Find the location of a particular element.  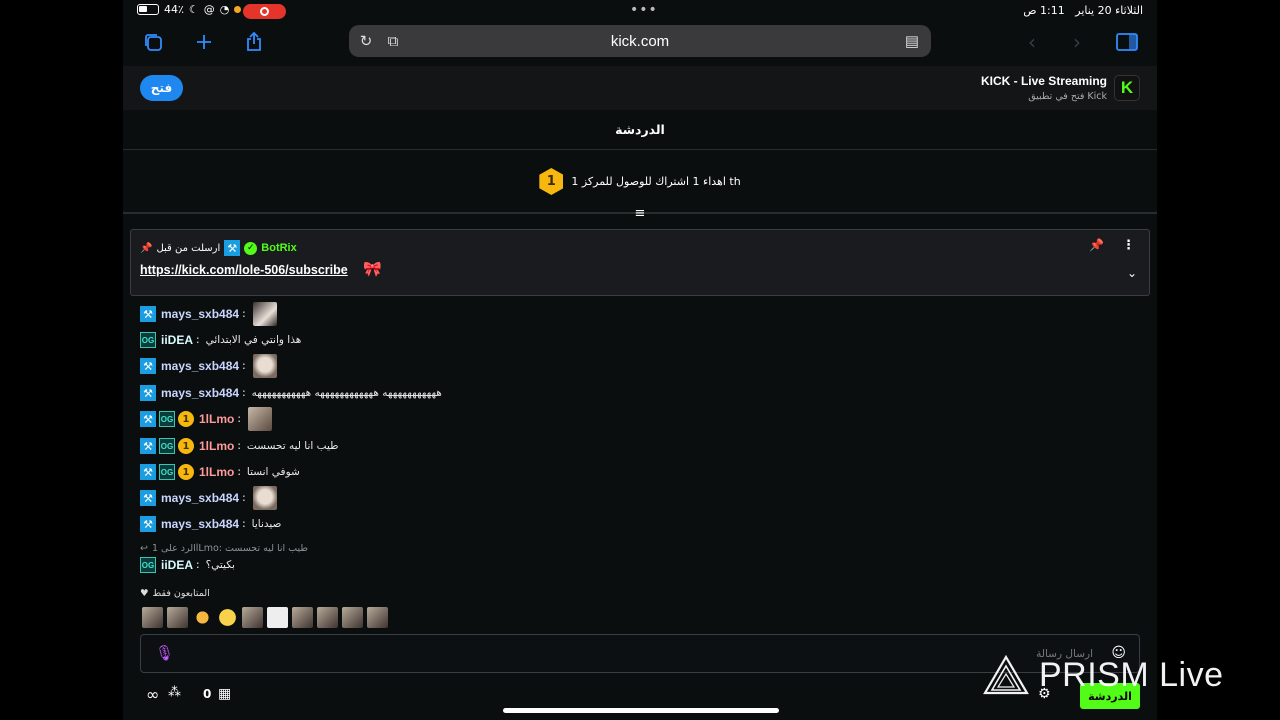

tabs-icon is located at coordinates (153, 42).